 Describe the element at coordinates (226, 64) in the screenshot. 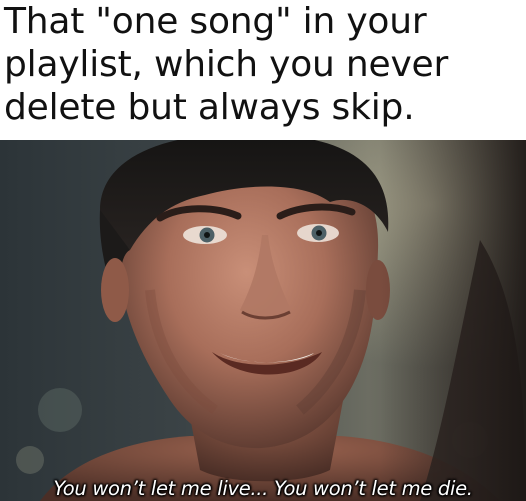

I see `caption-line-2: playlist, which you never` at that location.